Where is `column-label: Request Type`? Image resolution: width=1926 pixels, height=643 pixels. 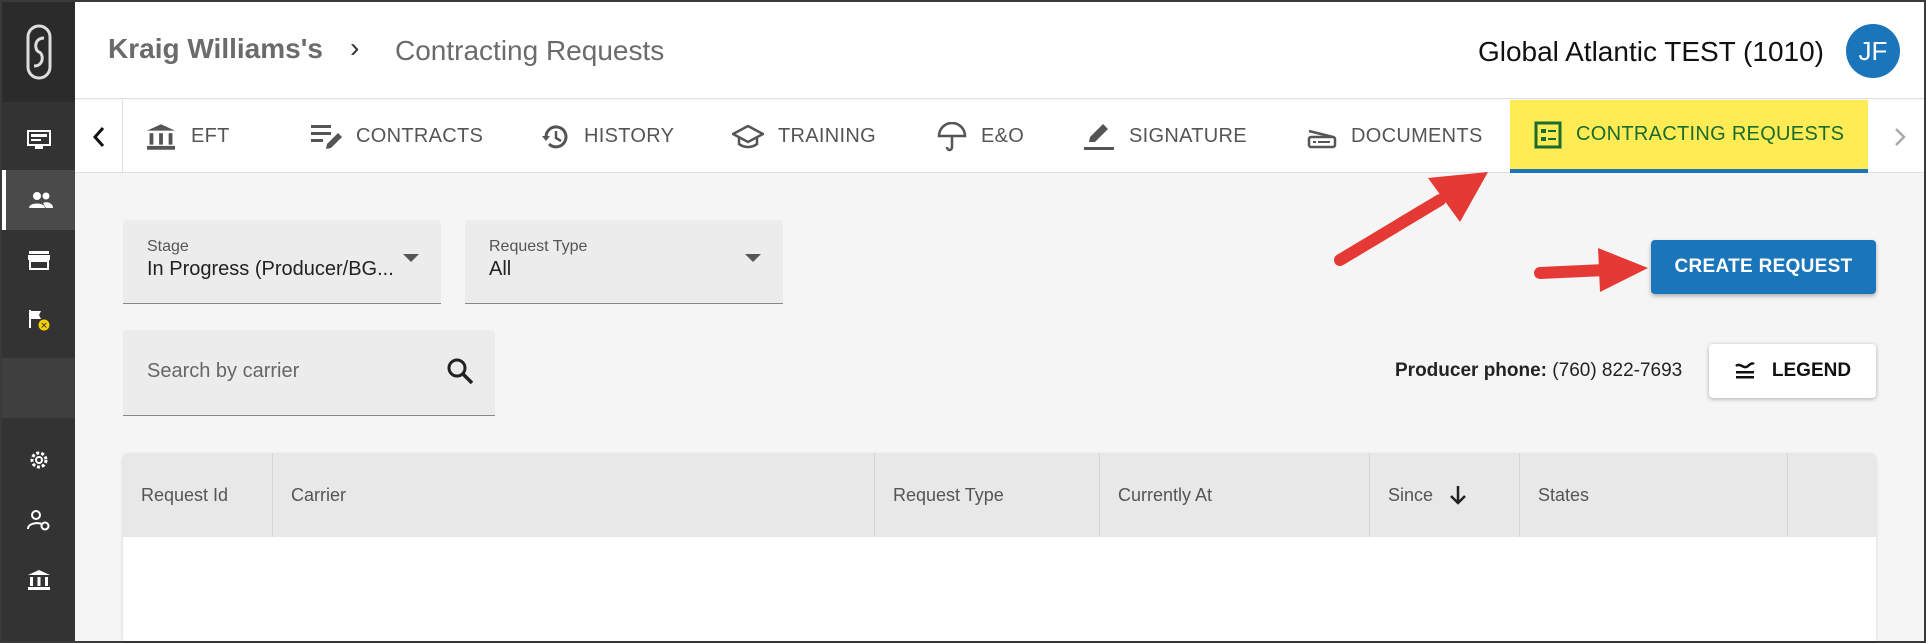
column-label: Request Type is located at coordinates (948, 494).